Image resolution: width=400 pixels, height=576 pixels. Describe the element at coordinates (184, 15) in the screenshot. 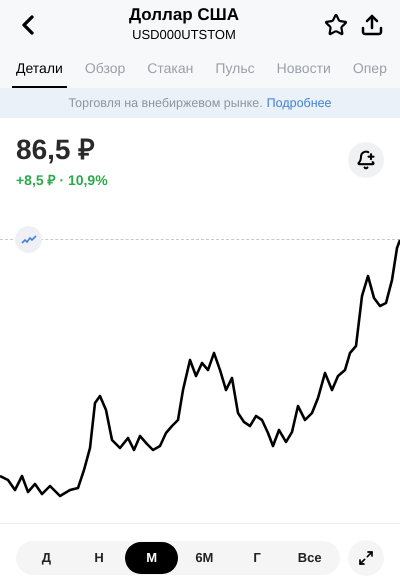

I see `title: Доллар США` at that location.